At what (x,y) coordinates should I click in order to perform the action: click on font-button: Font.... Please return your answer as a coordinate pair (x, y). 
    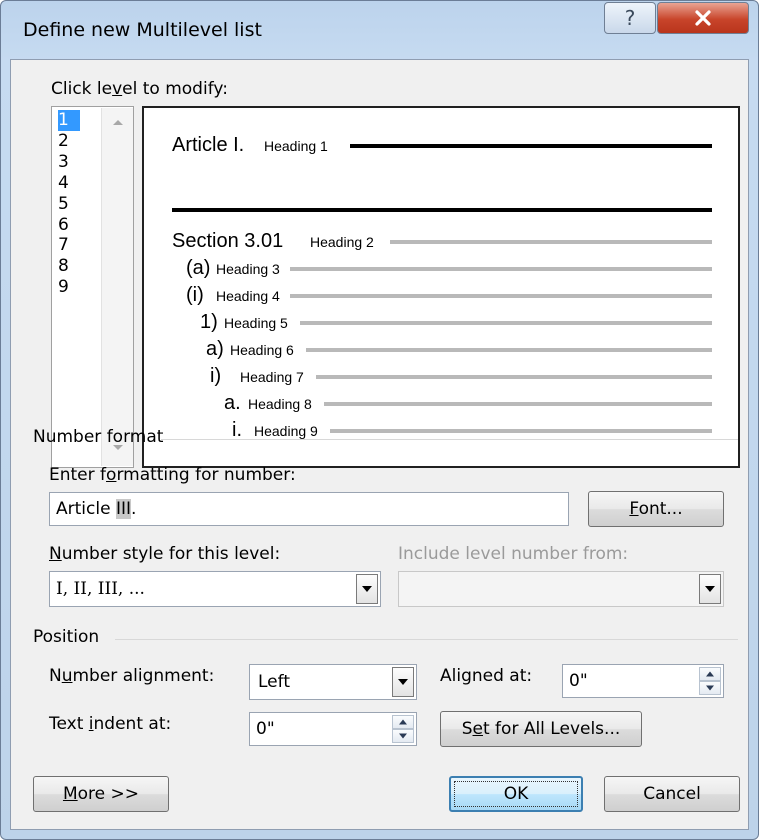
    Looking at the image, I should click on (656, 509).